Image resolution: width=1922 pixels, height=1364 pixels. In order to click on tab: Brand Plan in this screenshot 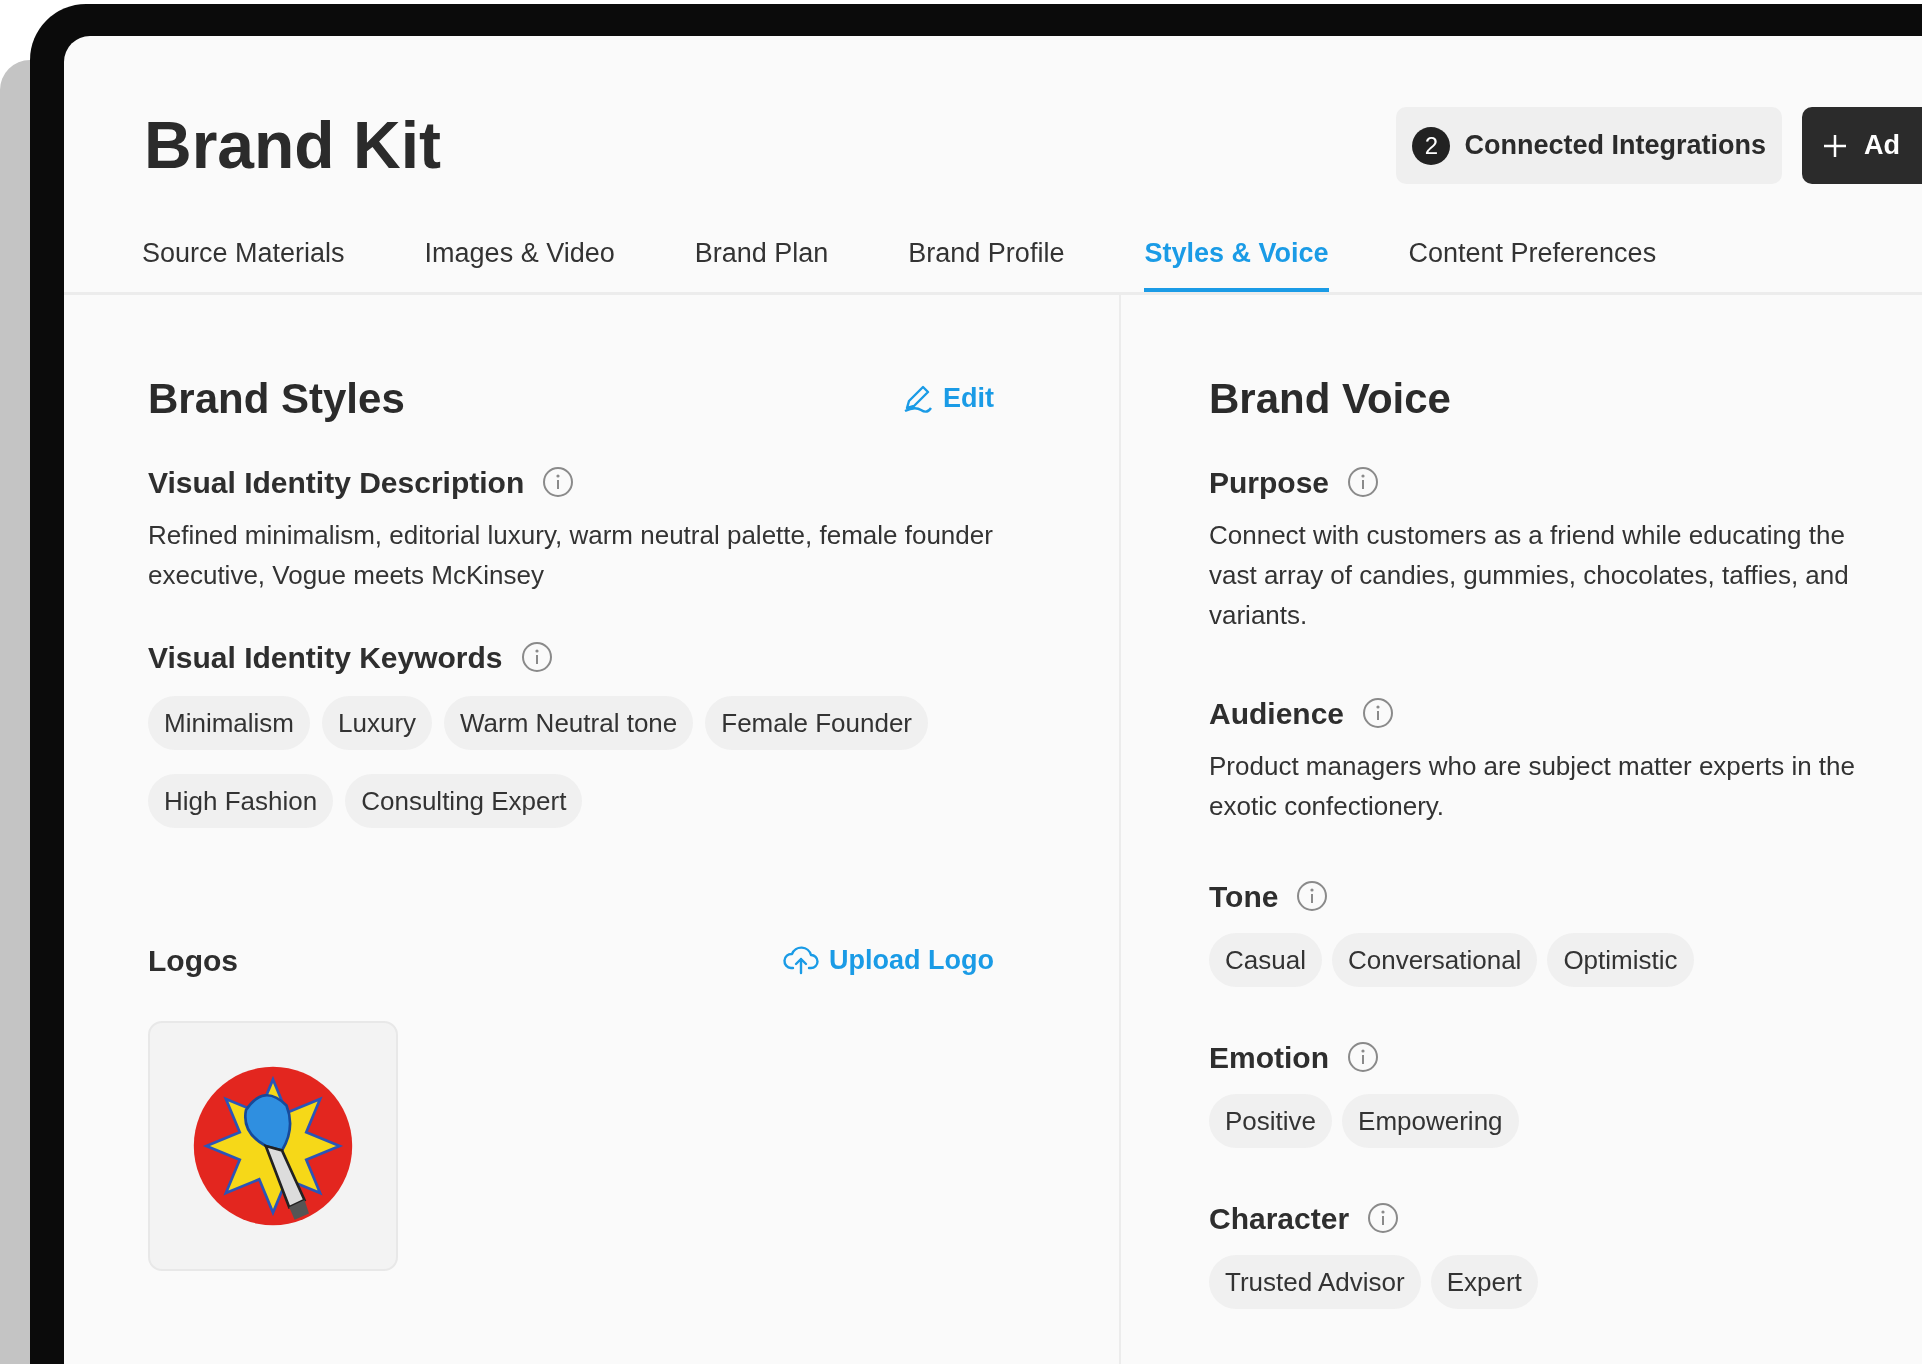, I will do `click(761, 262)`.